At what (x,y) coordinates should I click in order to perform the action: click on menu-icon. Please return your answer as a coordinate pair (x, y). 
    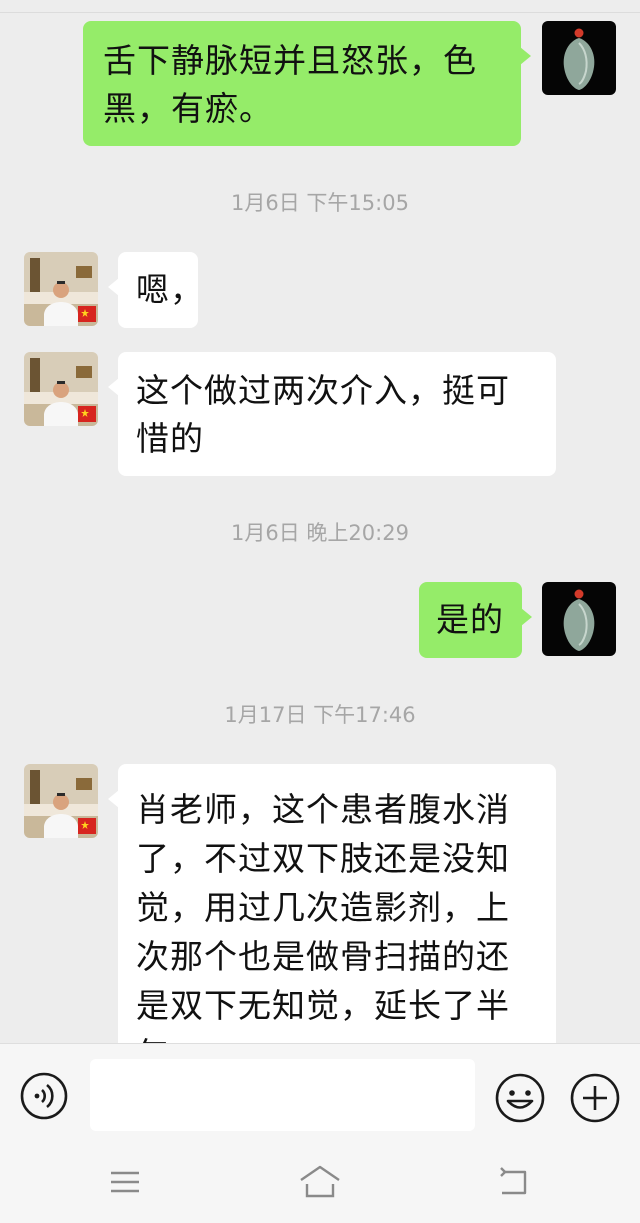
    Looking at the image, I should click on (125, 1182).